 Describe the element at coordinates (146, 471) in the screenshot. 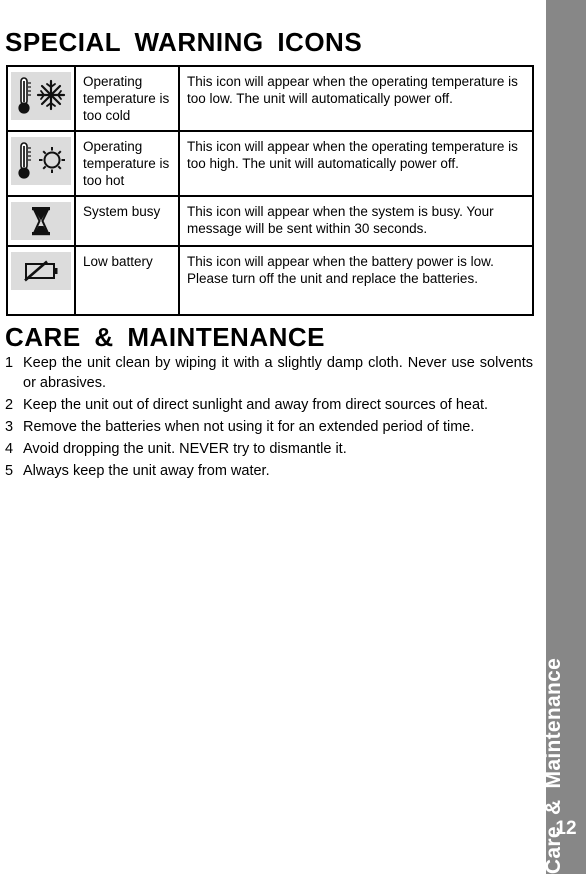

I see `list-item-text: Always keep the unit away from water.` at that location.